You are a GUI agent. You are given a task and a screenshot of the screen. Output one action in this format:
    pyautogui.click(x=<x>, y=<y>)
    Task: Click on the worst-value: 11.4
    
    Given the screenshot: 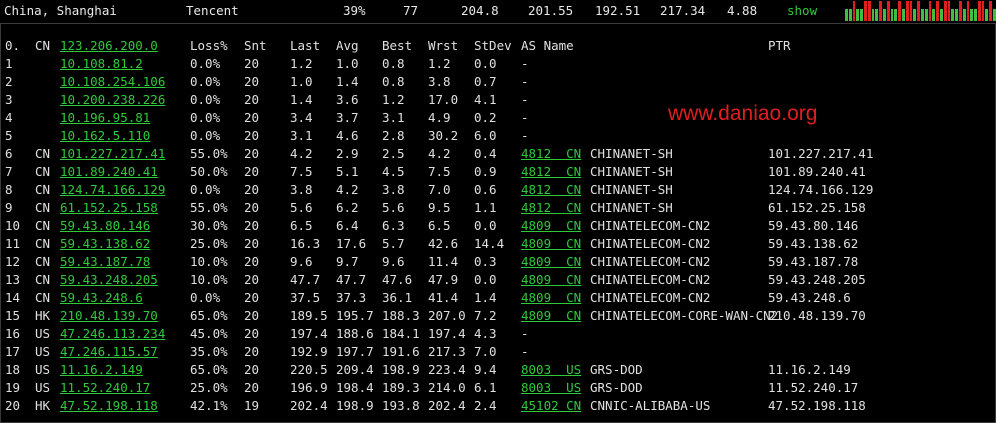 What is the action you would take?
    pyautogui.click(x=443, y=261)
    